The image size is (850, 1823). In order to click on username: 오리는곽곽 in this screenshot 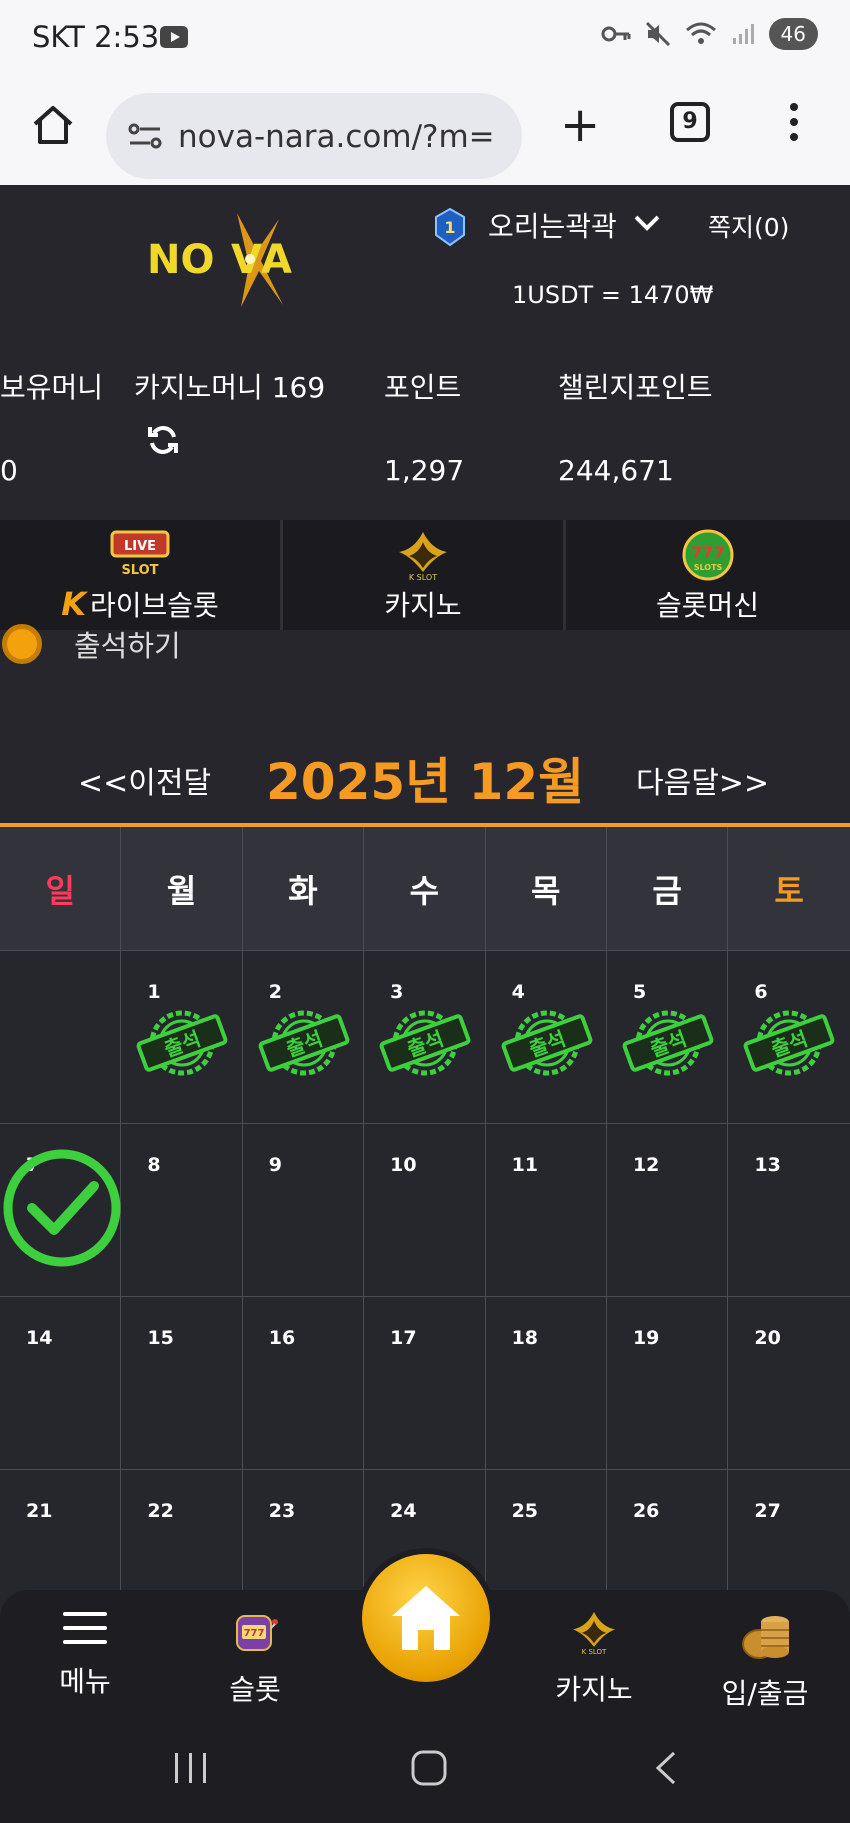, I will do `click(552, 225)`.